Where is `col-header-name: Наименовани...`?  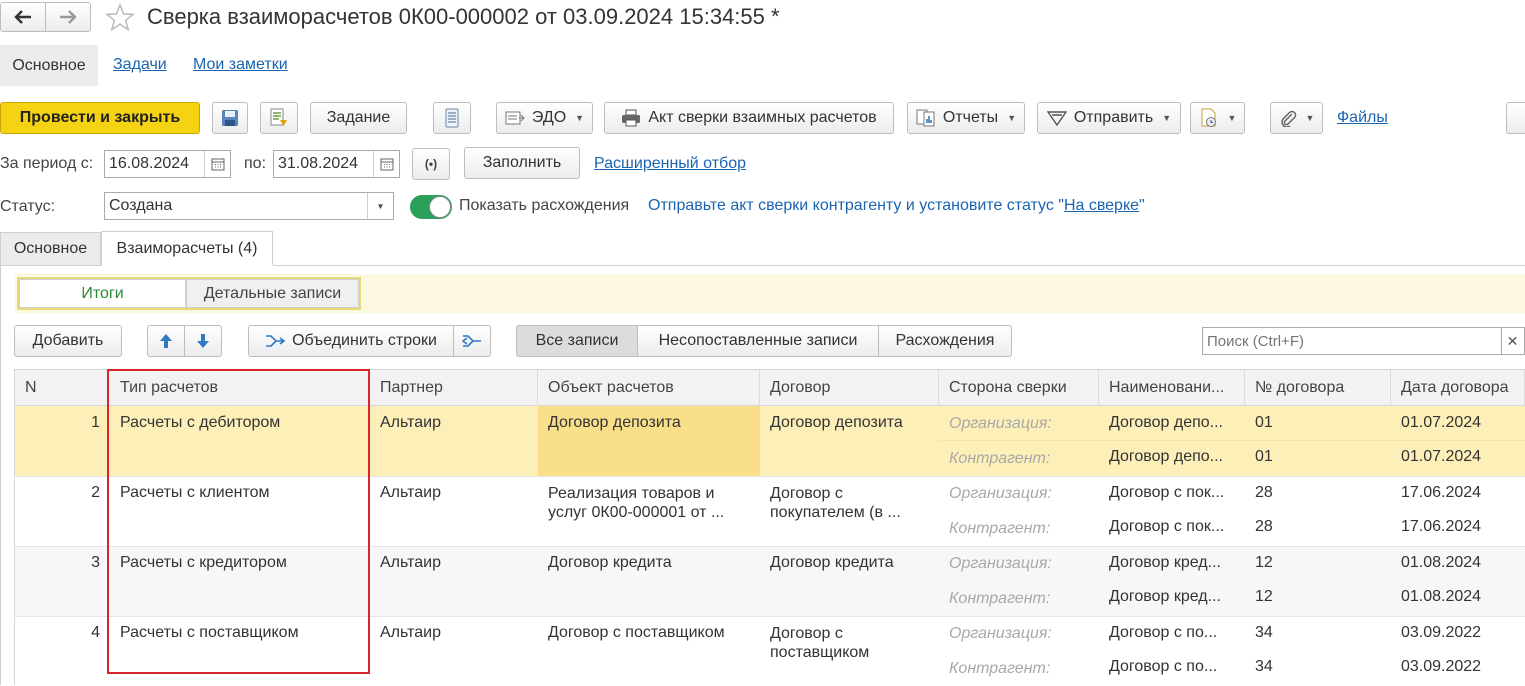 col-header-name: Наименовани... is located at coordinates (1172, 388).